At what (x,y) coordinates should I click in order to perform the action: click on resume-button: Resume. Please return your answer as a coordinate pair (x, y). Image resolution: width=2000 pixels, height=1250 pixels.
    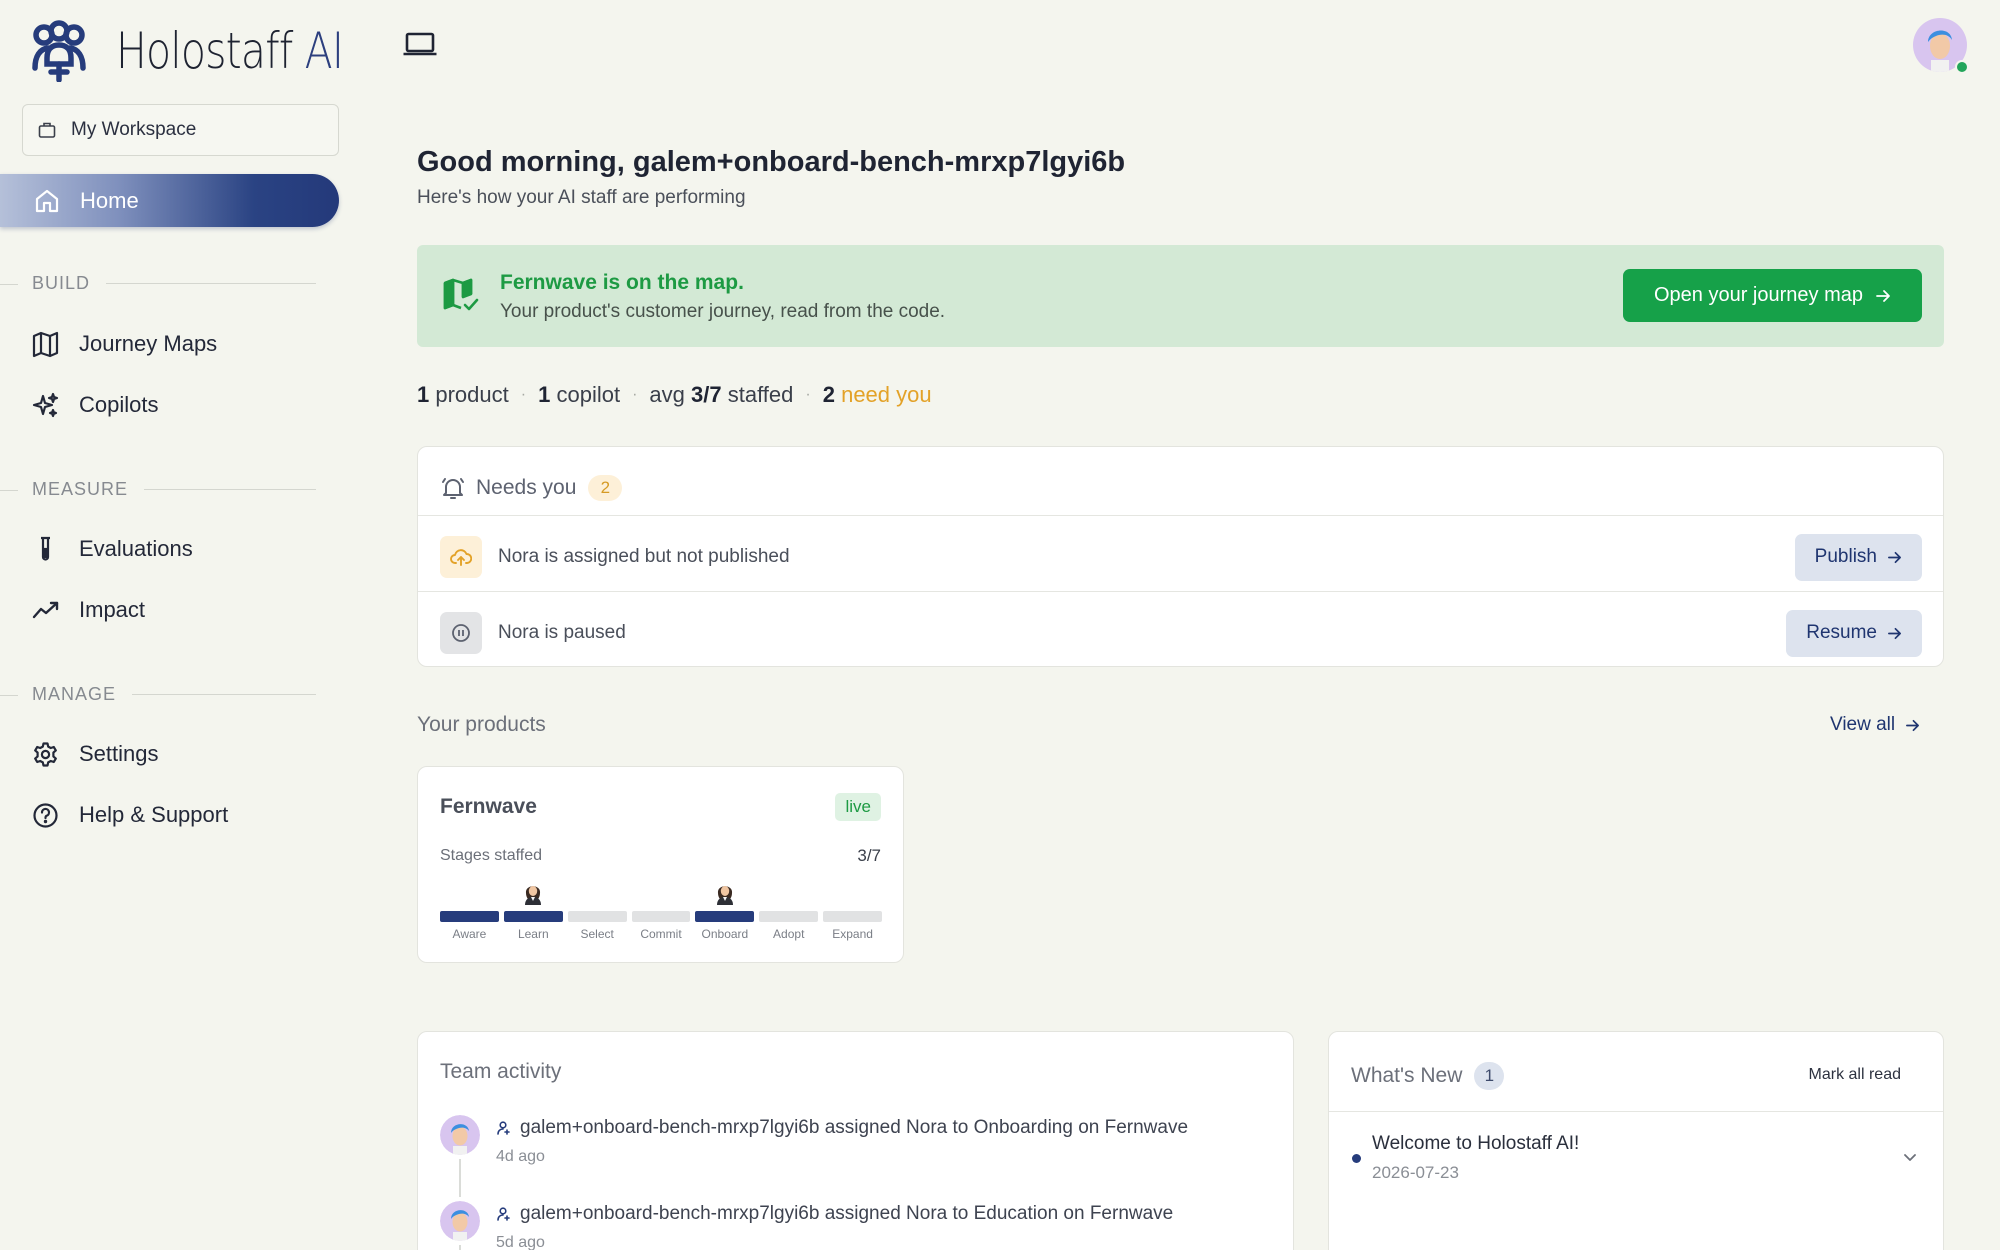
    Looking at the image, I should click on (1854, 633).